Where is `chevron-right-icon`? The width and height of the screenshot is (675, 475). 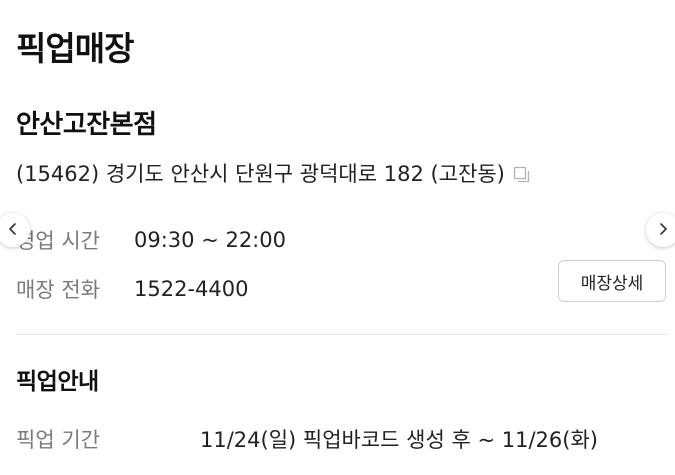
chevron-right-icon is located at coordinates (663, 230).